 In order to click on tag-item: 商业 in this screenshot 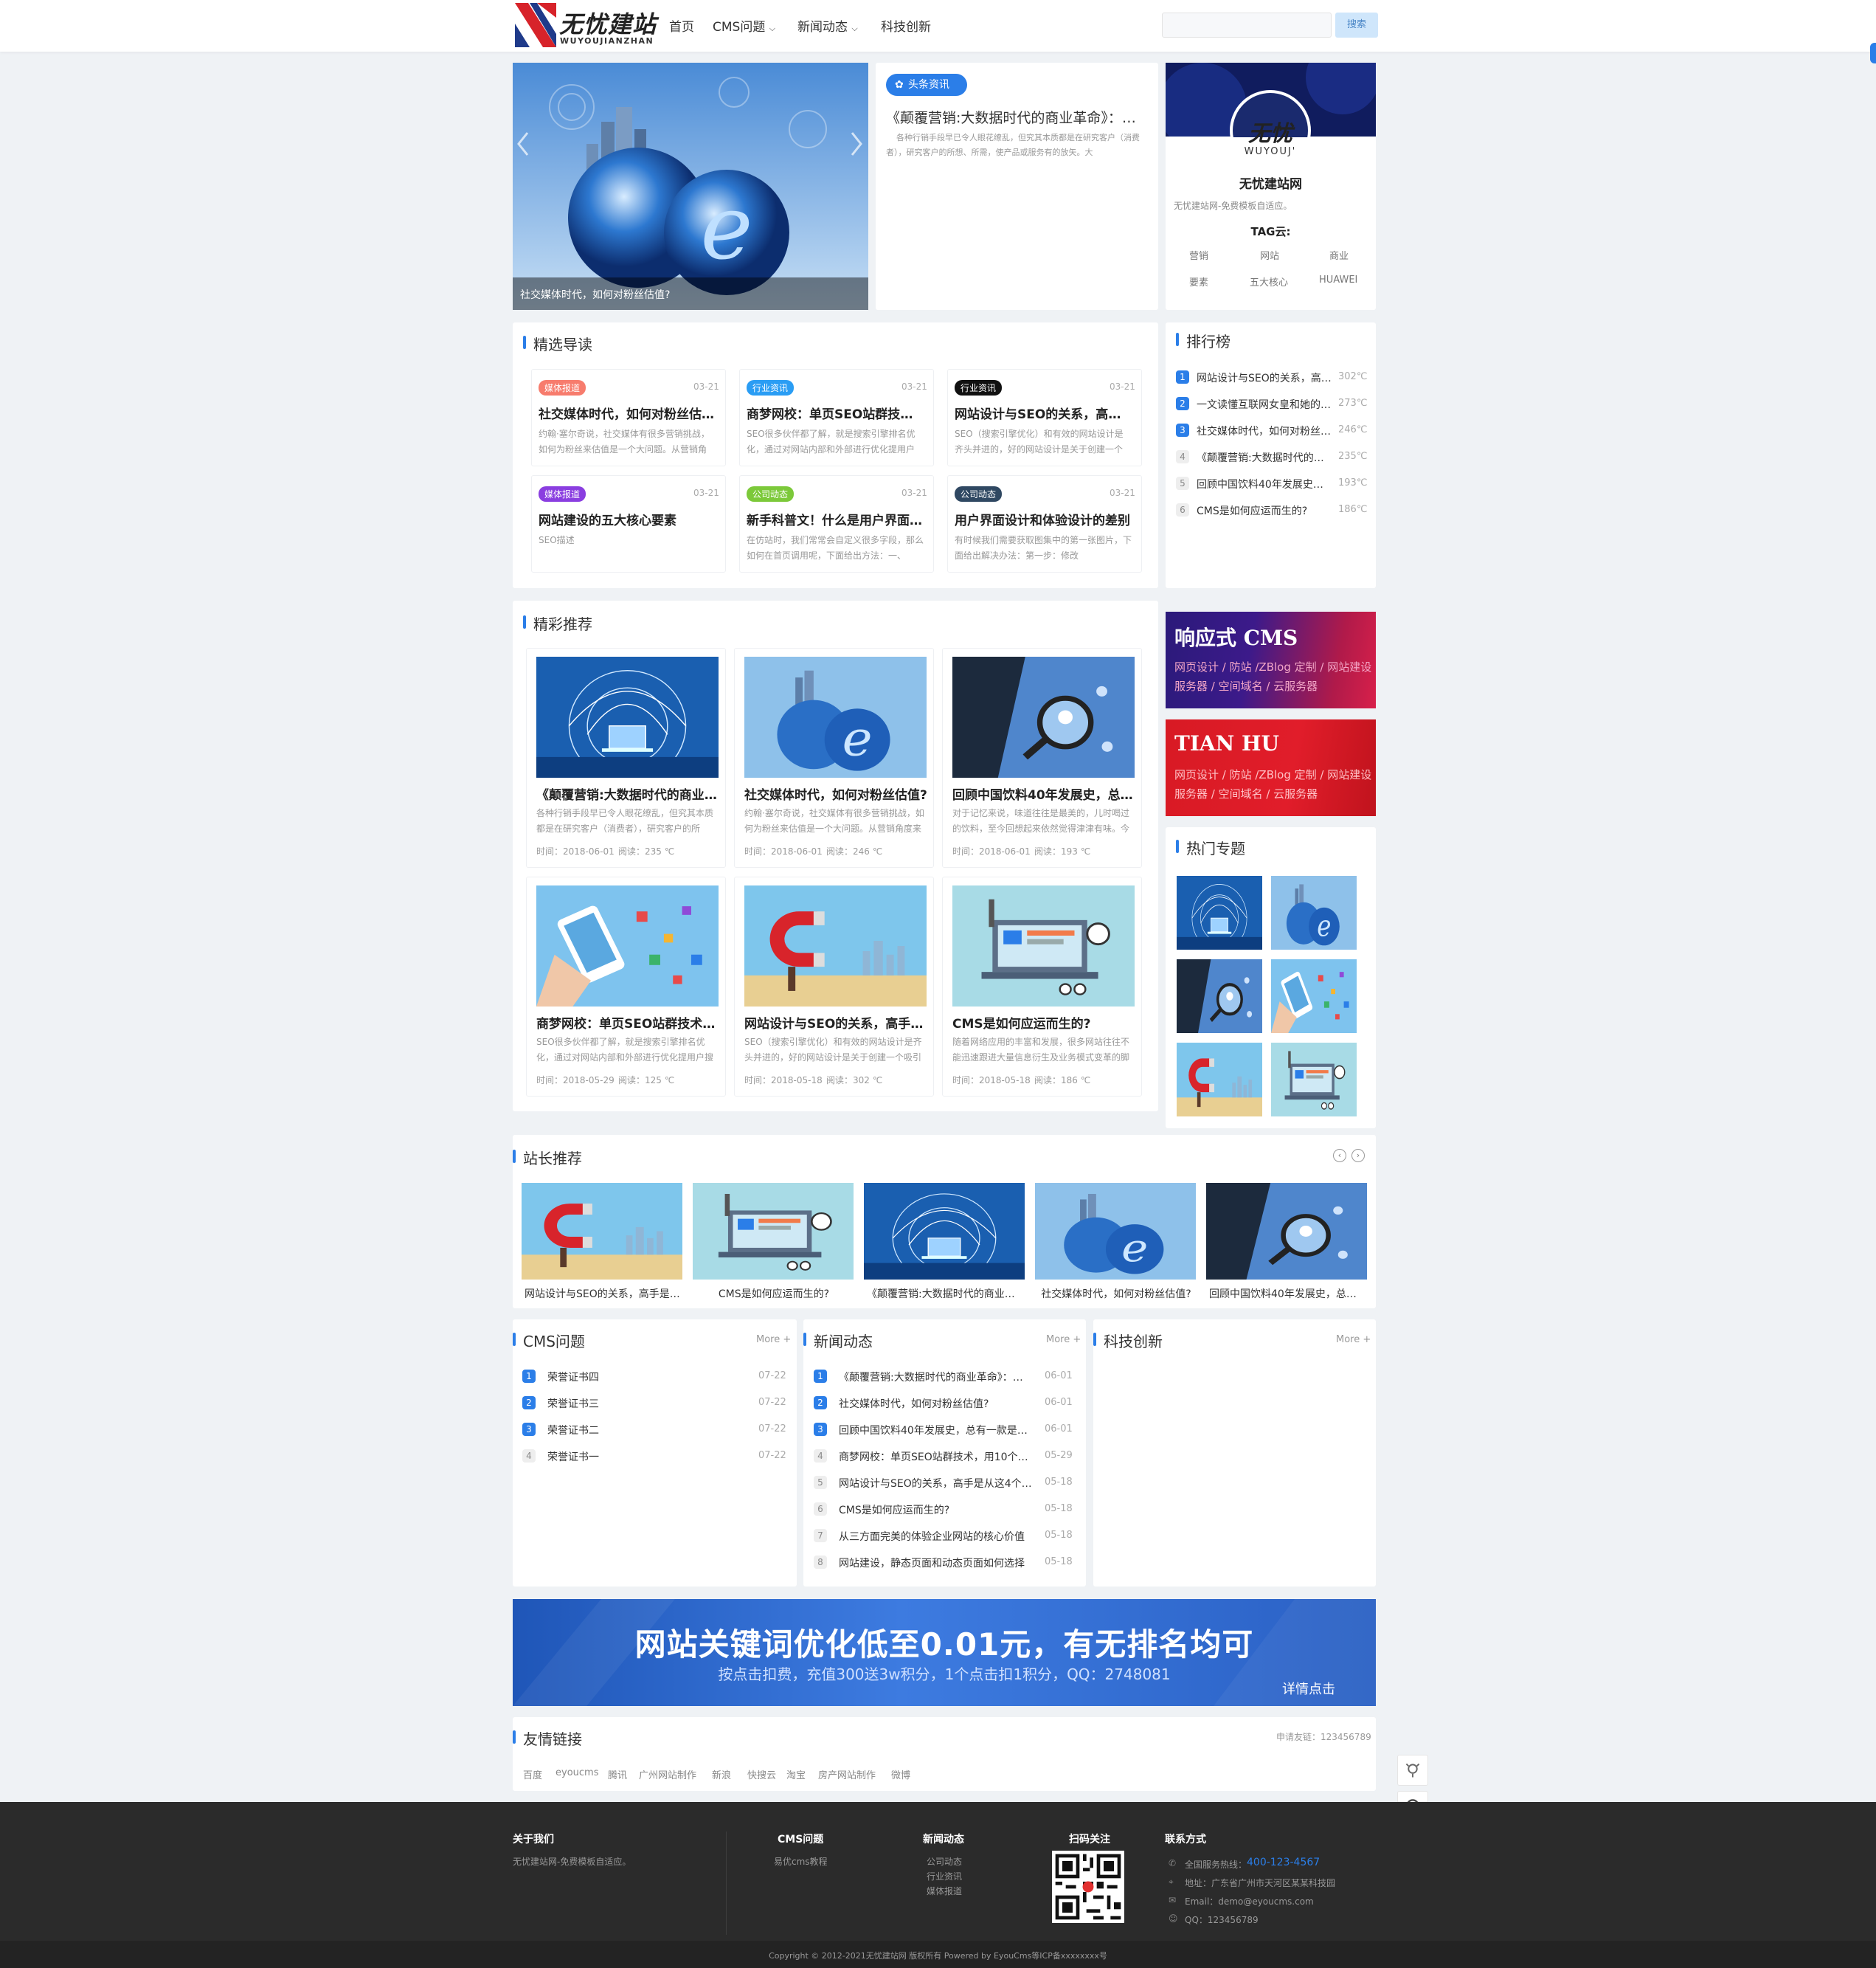, I will do `click(1339, 255)`.